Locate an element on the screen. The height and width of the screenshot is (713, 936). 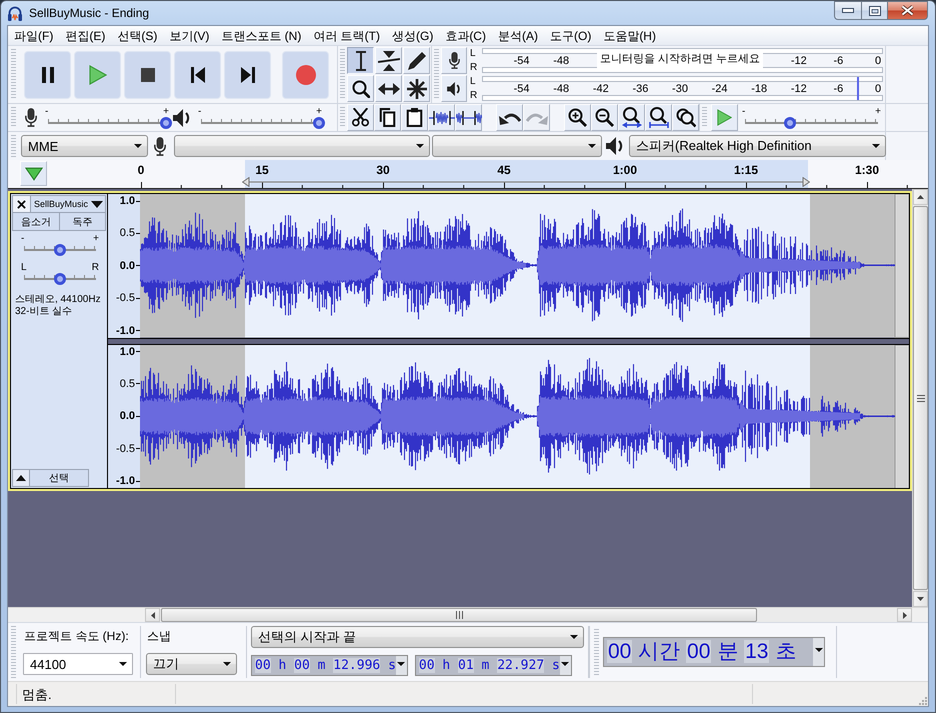
menu-item: 효과(C) is located at coordinates (465, 35).